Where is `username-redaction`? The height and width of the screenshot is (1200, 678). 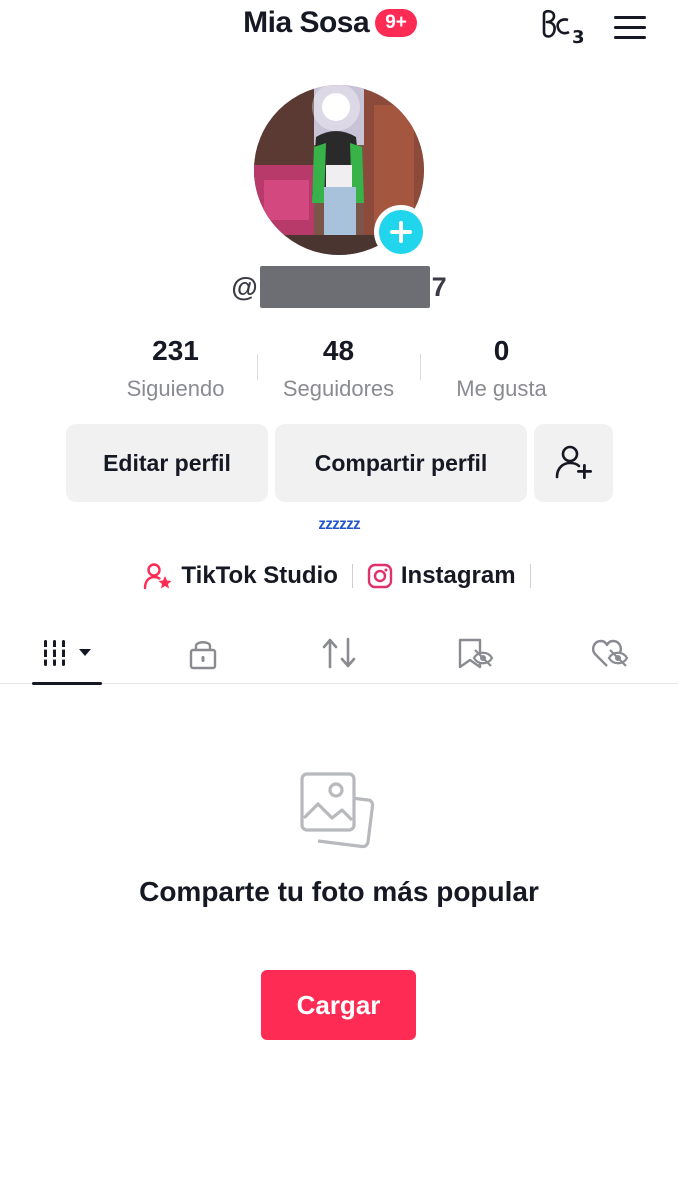
username-redaction is located at coordinates (344, 287).